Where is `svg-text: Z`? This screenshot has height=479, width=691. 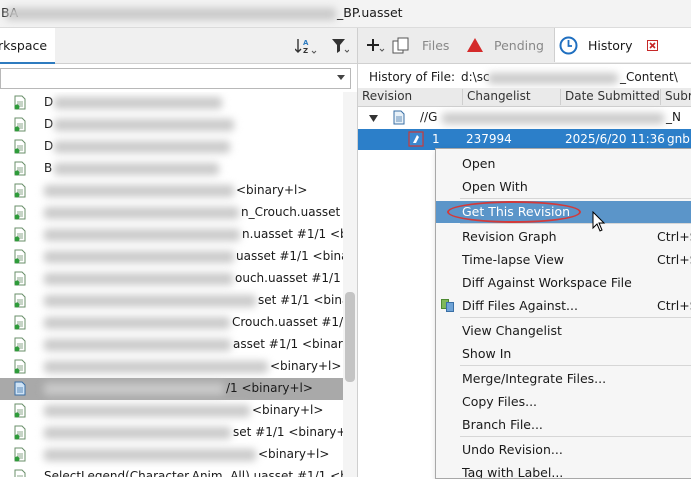
svg-text: Z is located at coordinates (305, 51).